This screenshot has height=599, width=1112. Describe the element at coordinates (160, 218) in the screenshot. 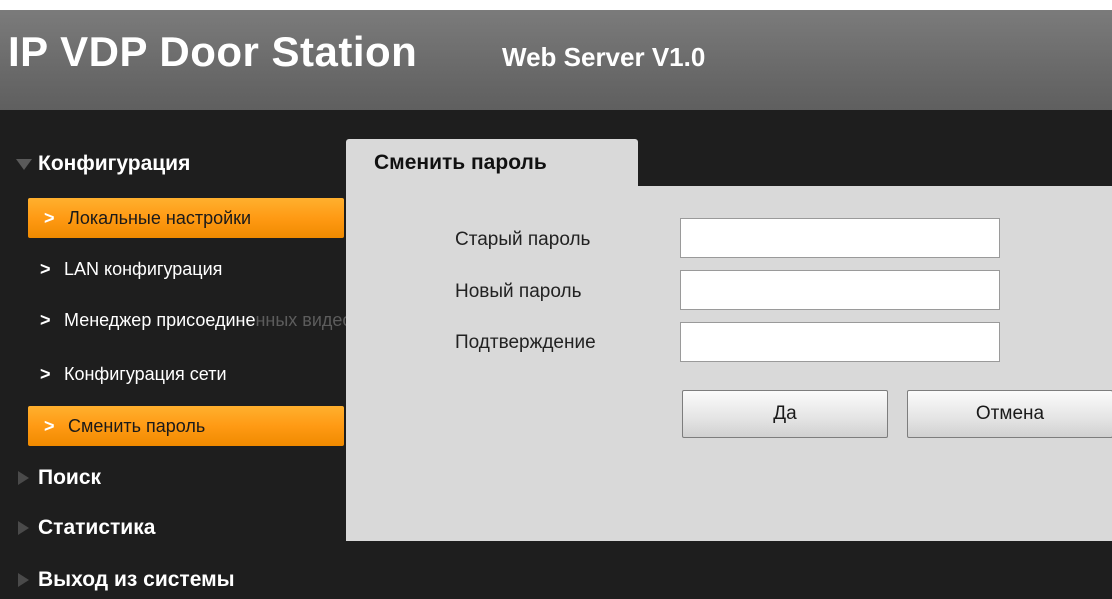

I see `sidebar-item-label: Локальные настройки` at that location.